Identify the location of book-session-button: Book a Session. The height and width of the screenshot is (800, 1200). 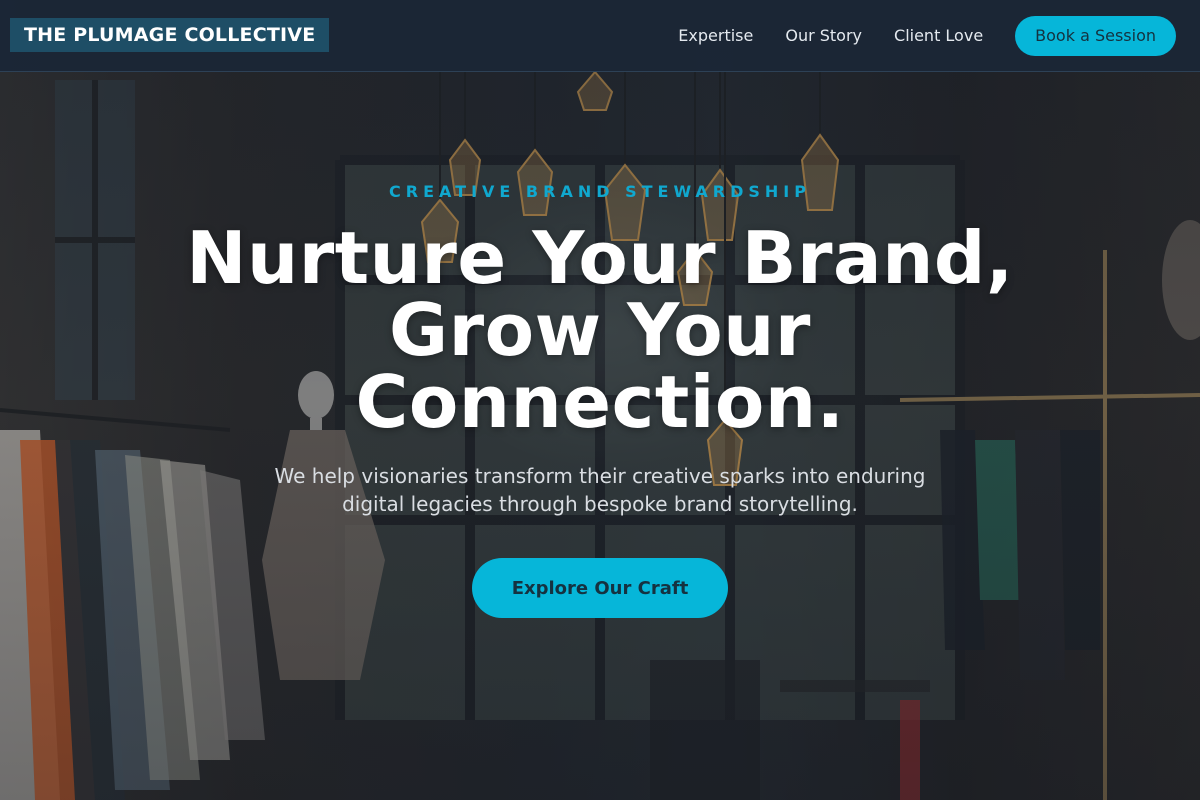
(1095, 35).